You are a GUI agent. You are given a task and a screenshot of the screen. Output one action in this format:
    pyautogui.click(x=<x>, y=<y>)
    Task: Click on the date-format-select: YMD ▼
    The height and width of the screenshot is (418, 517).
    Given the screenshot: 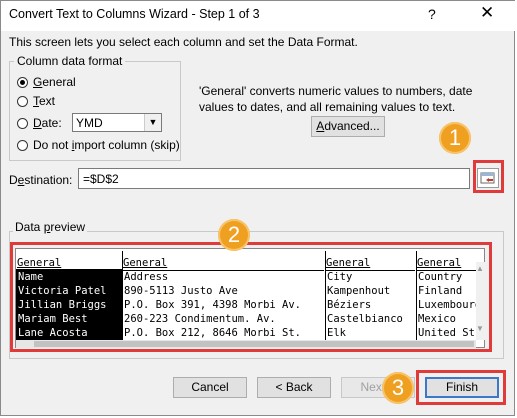 What is the action you would take?
    pyautogui.click(x=117, y=122)
    